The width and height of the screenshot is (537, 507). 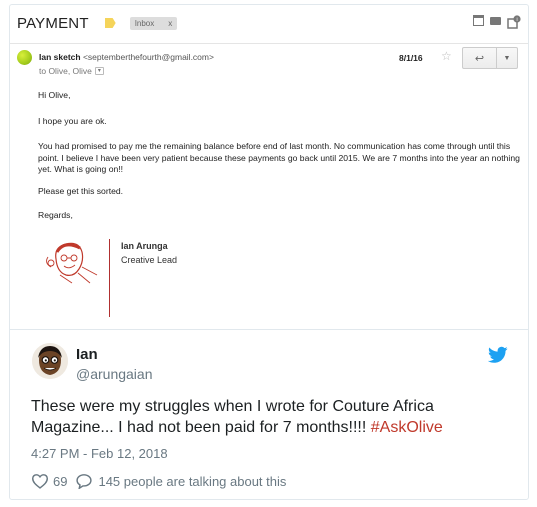 I want to click on twitter-bird-icon, so click(x=498, y=355).